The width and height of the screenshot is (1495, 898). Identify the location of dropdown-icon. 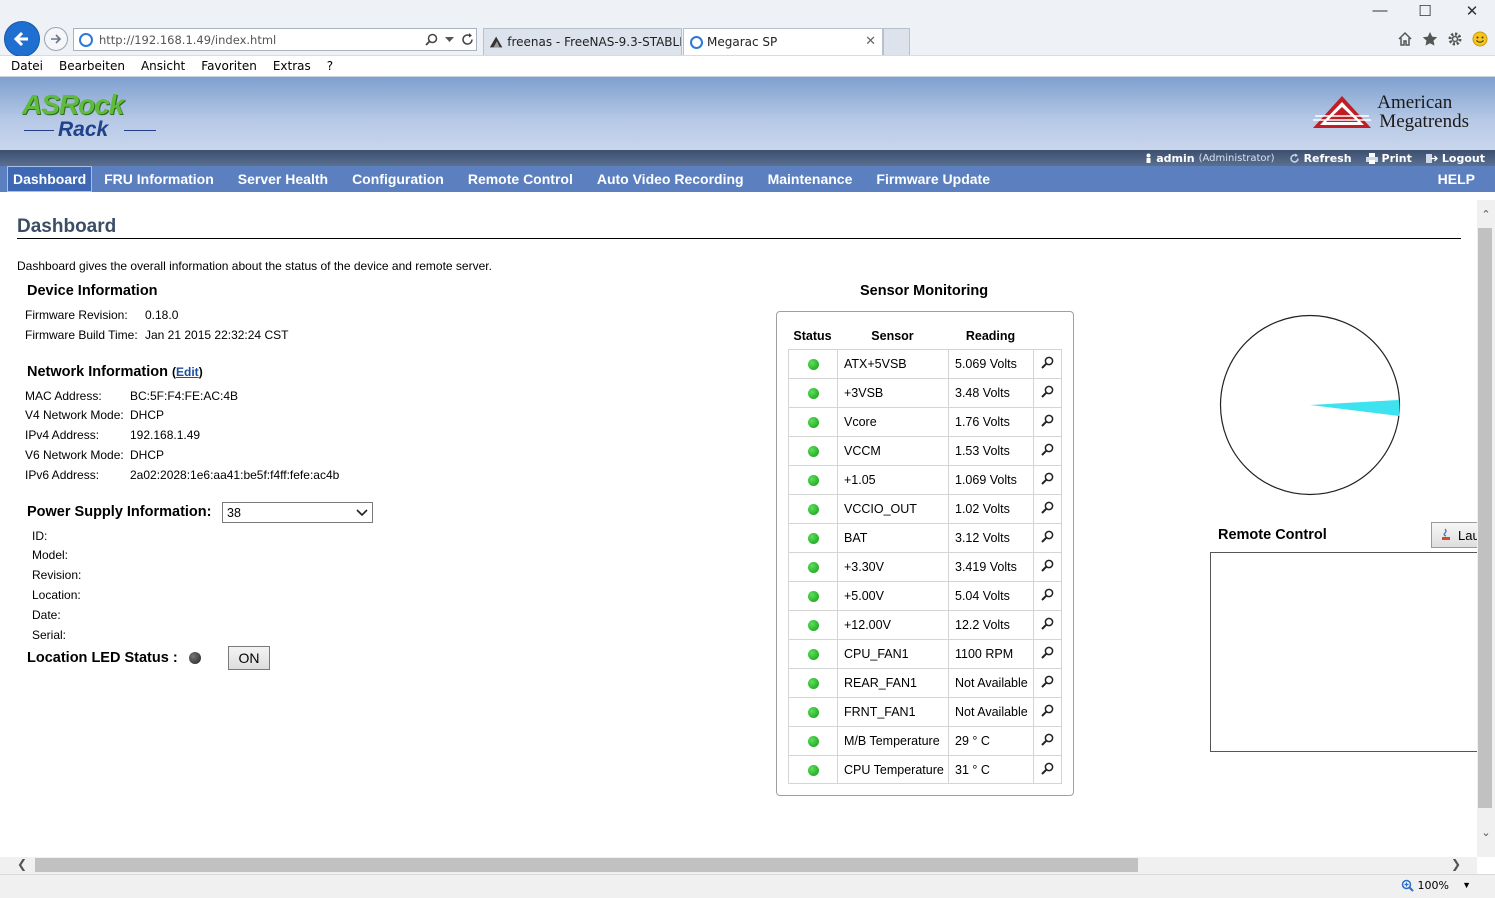
(449, 39).